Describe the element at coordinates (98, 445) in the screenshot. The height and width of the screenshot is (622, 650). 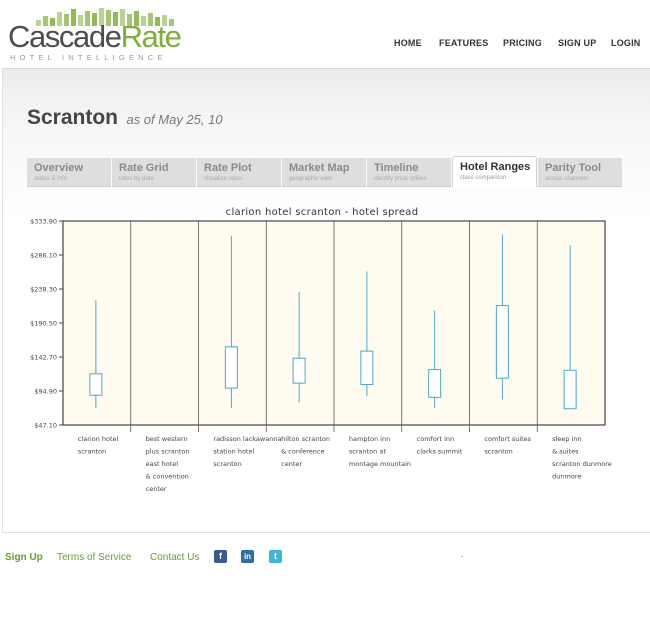
I see `category-label: clarion hotel scranton` at that location.